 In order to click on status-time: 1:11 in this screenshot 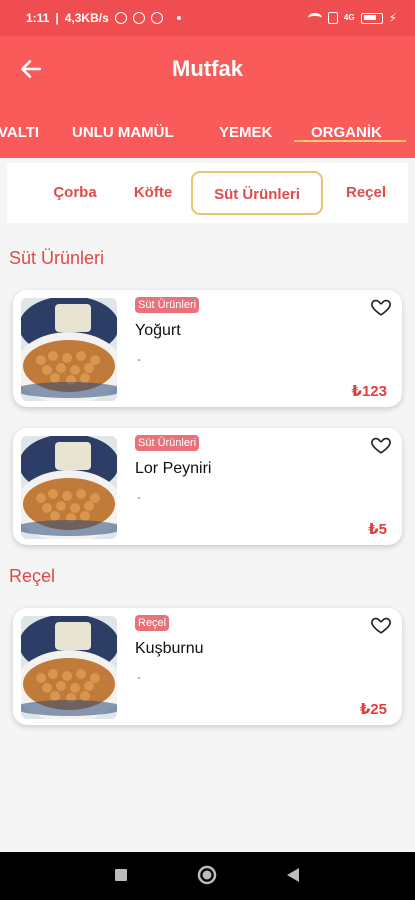, I will do `click(38, 18)`.